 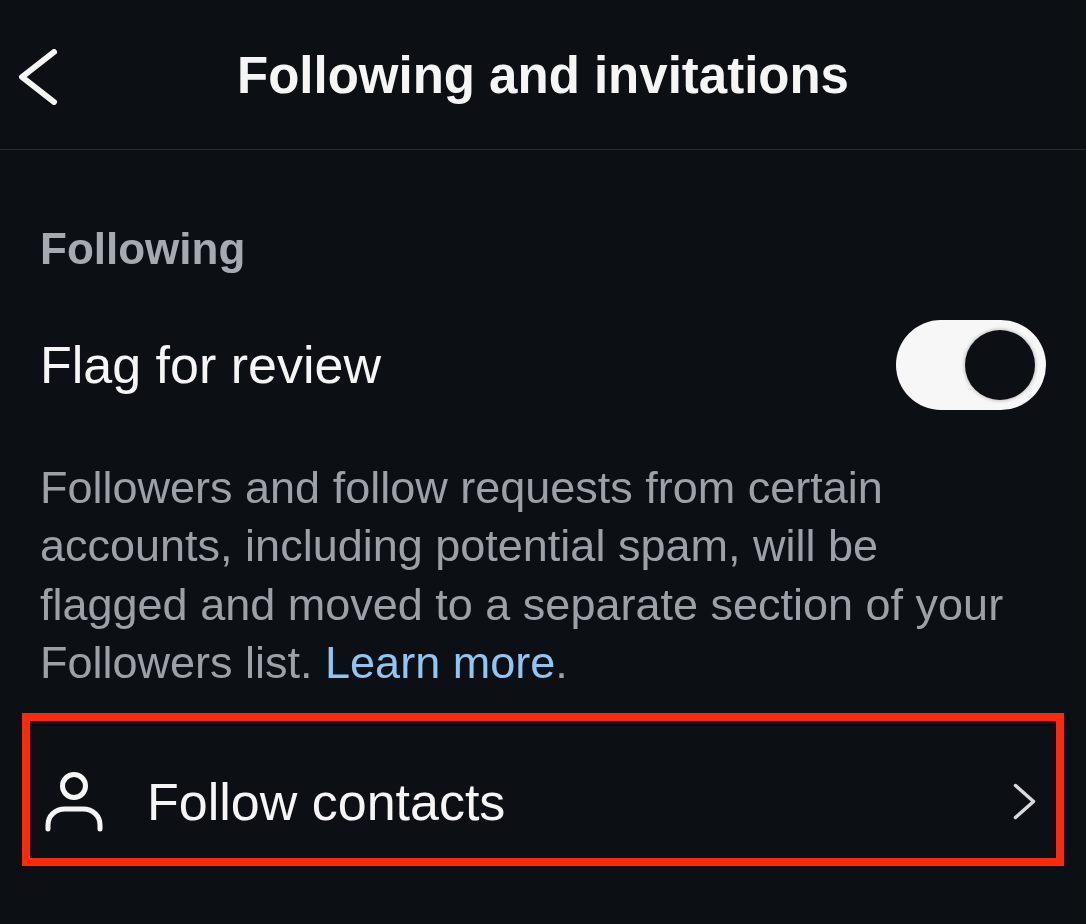 I want to click on chevron-right-icon, so click(x=1024, y=802).